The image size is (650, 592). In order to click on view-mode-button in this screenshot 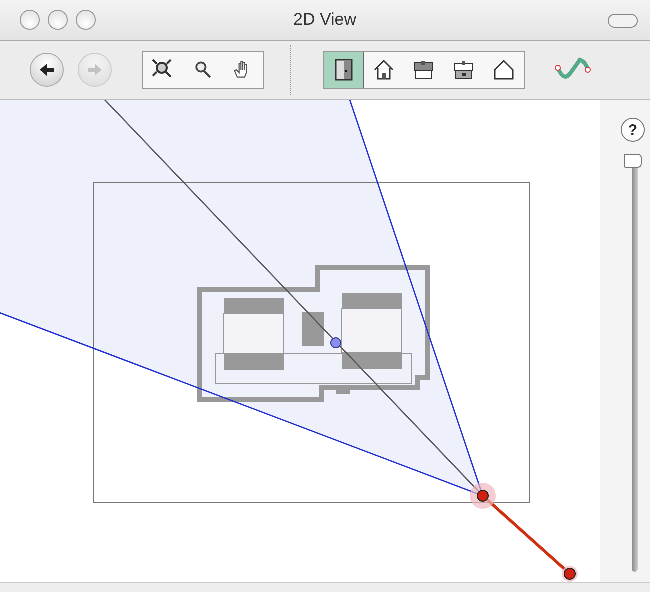, I will do `click(344, 70)`.